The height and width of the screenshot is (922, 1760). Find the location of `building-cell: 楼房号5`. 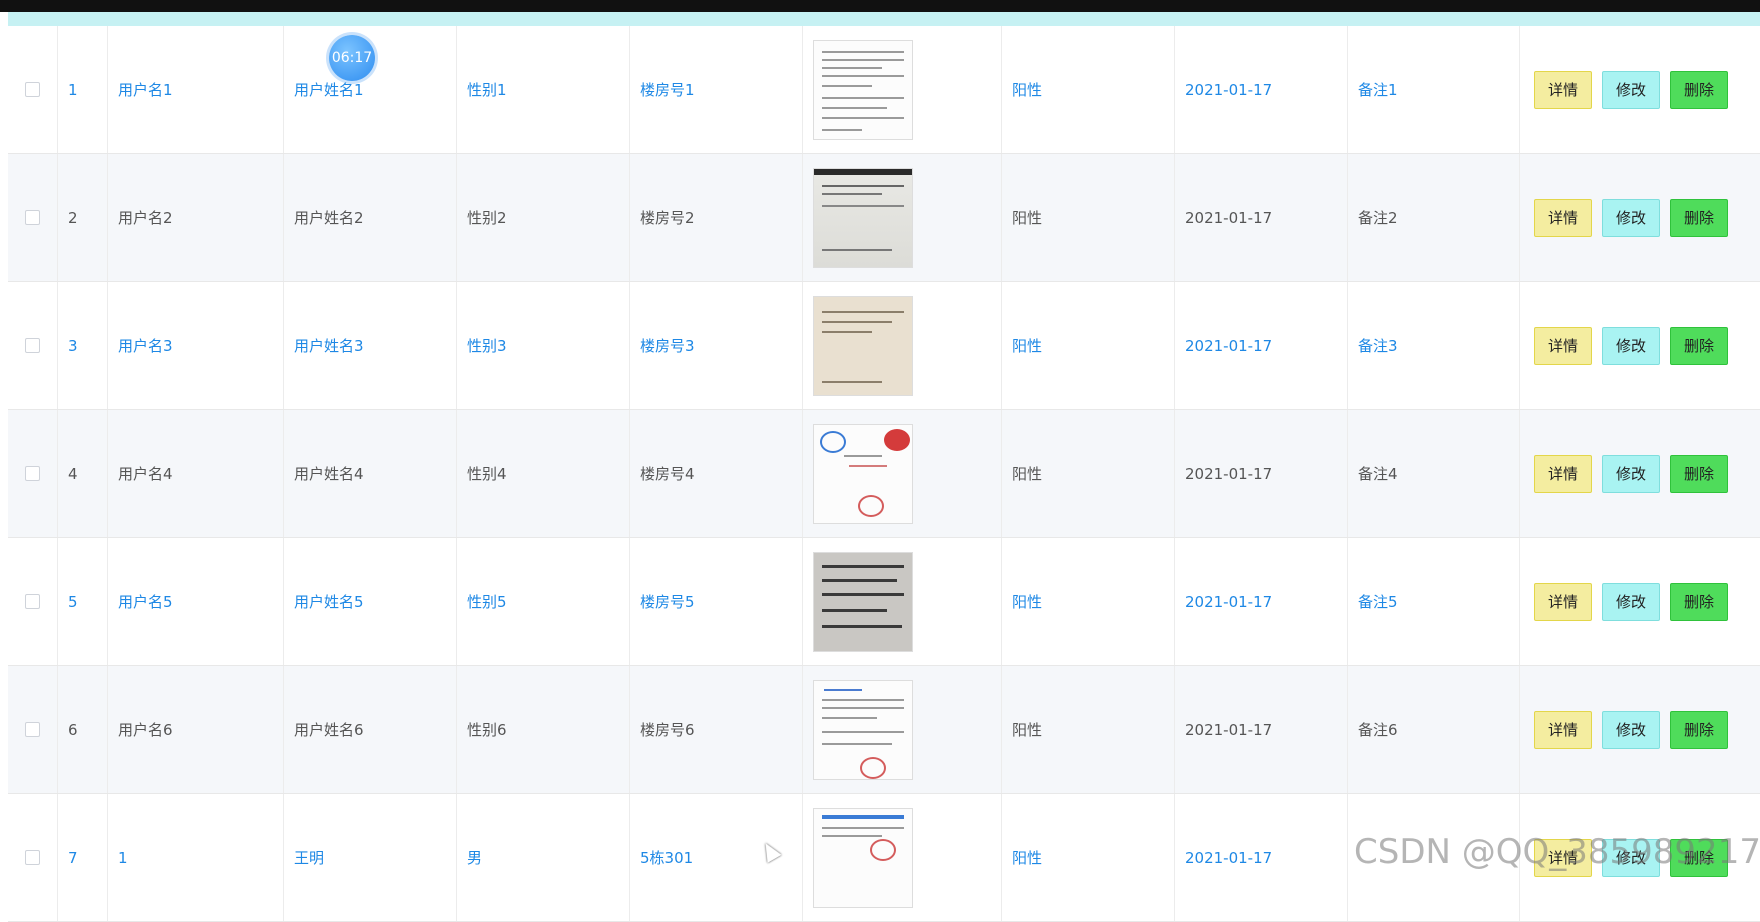

building-cell: 楼房号5 is located at coordinates (716, 601).